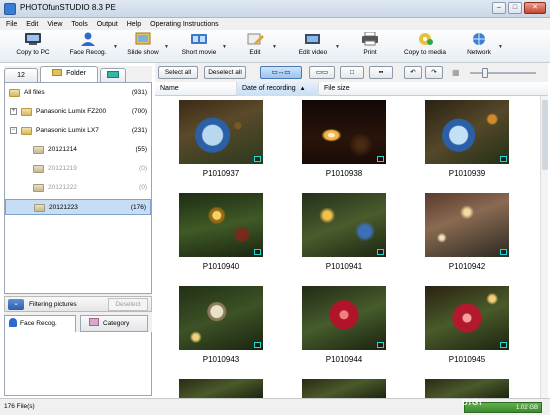 The height and width of the screenshot is (415, 550). What do you see at coordinates (381, 72) in the screenshot?
I see `film-view-button: ▪▪` at bounding box center [381, 72].